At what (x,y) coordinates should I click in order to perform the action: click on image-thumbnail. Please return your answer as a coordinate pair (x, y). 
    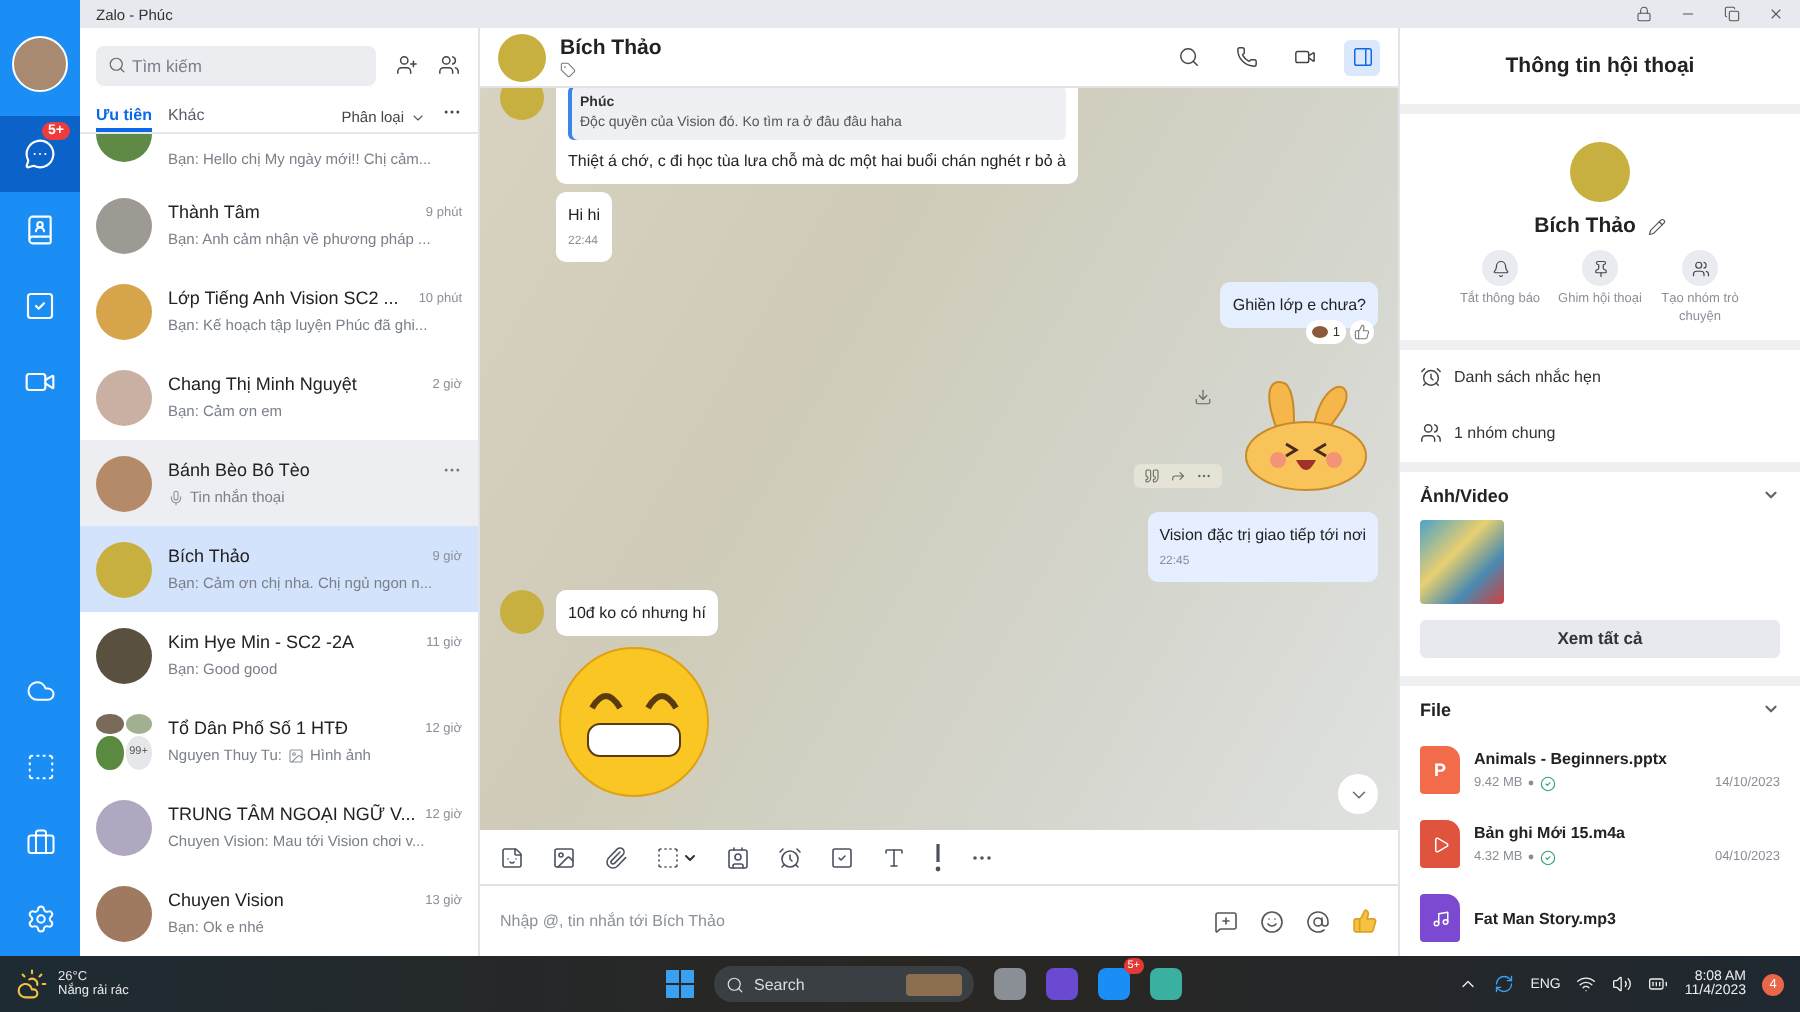
    Looking at the image, I should click on (1462, 561).